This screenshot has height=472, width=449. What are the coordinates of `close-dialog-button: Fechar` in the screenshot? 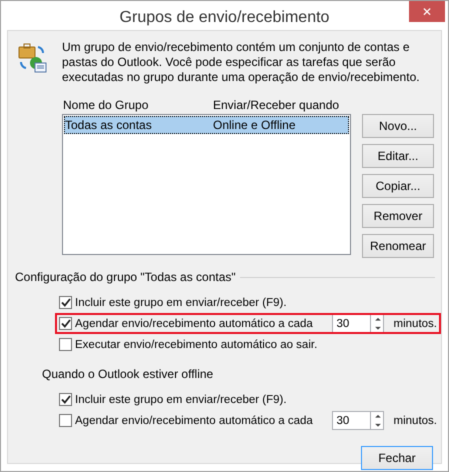 It's located at (397, 458).